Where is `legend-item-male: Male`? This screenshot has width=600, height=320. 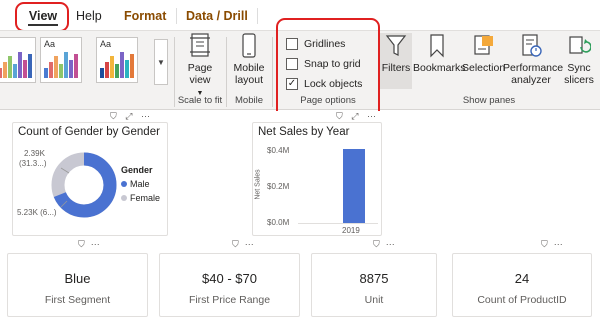 legend-item-male: Male is located at coordinates (135, 184).